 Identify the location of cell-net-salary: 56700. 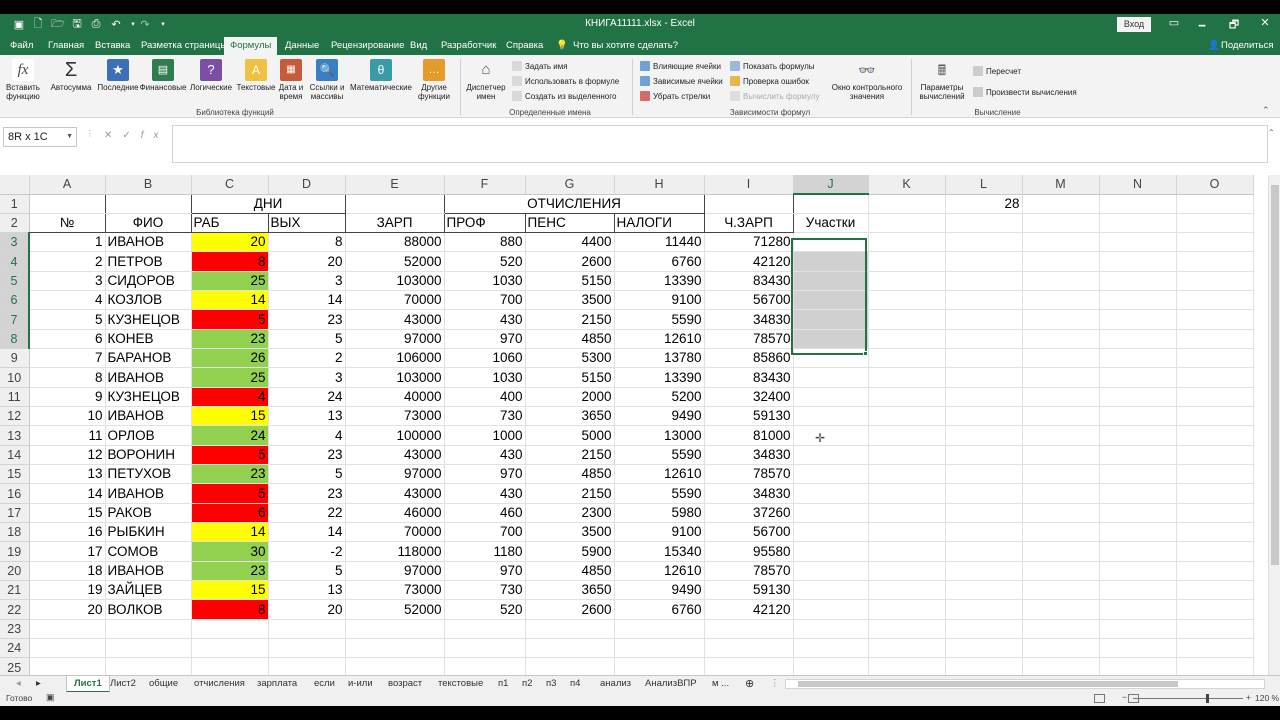
(749, 300).